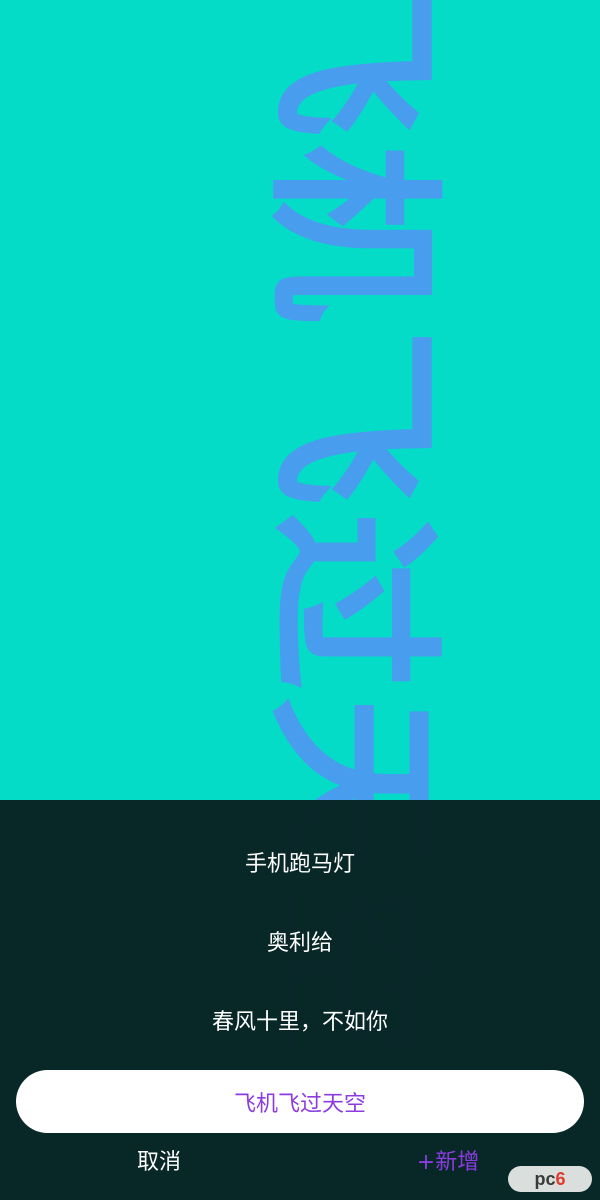 Image resolution: width=600 pixels, height=1200 pixels. Describe the element at coordinates (545, 1179) in the screenshot. I see `watermark-pc: pc` at that location.